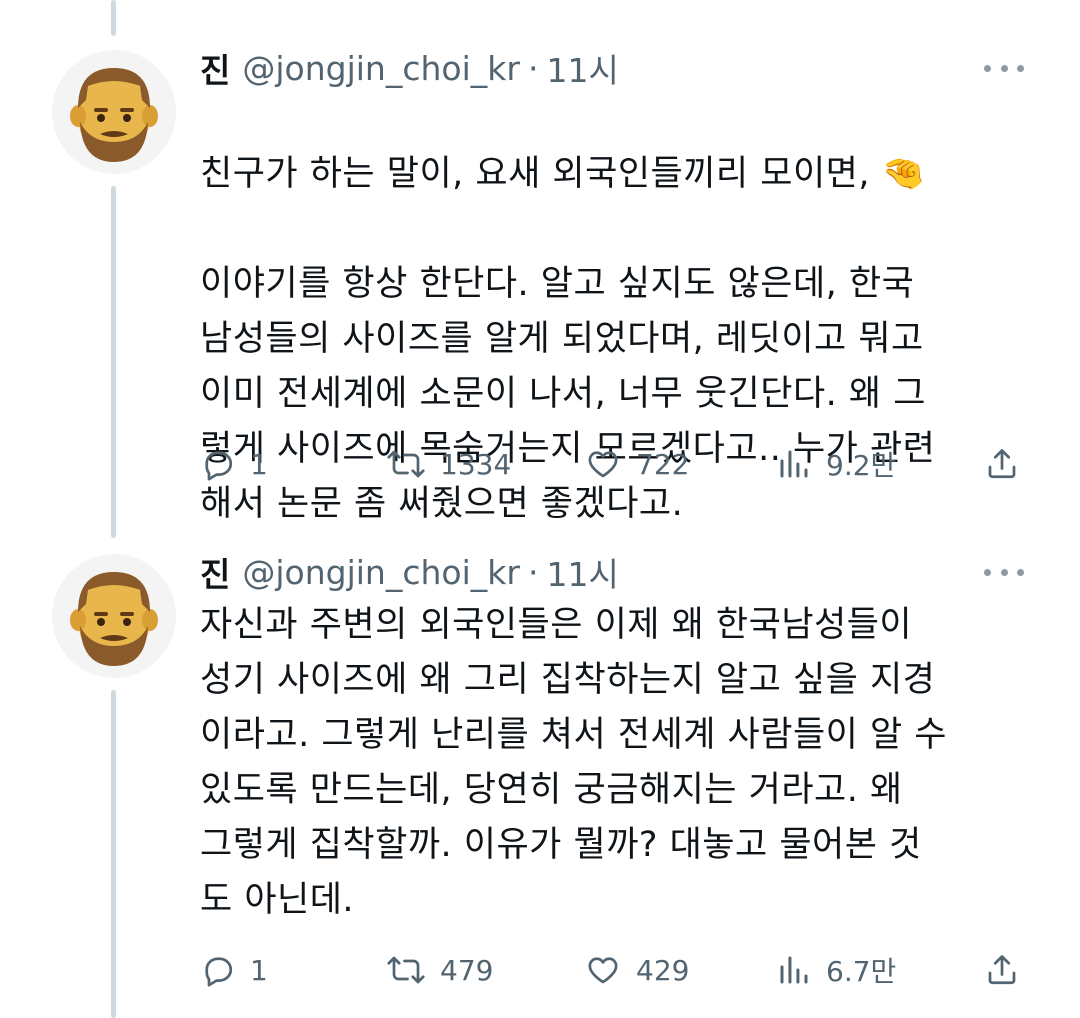 The image size is (1080, 1018). I want to click on avatar-emoji-icon, so click(114, 616).